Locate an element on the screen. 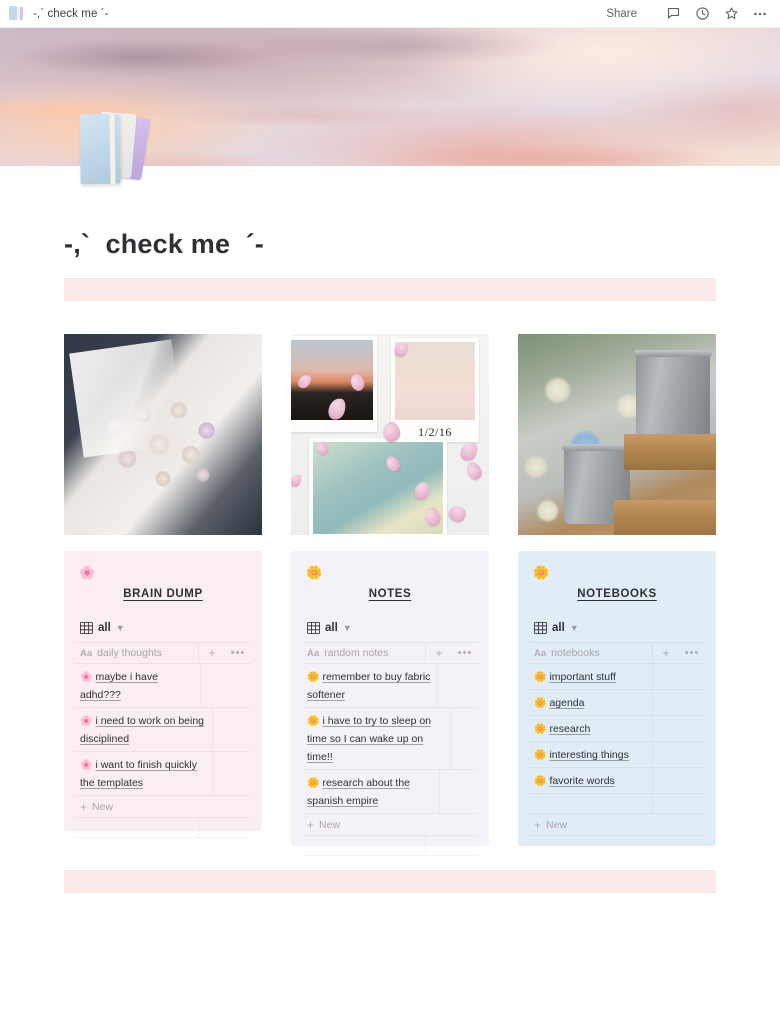  row-flower-icon: 🌸 is located at coordinates (86, 721).